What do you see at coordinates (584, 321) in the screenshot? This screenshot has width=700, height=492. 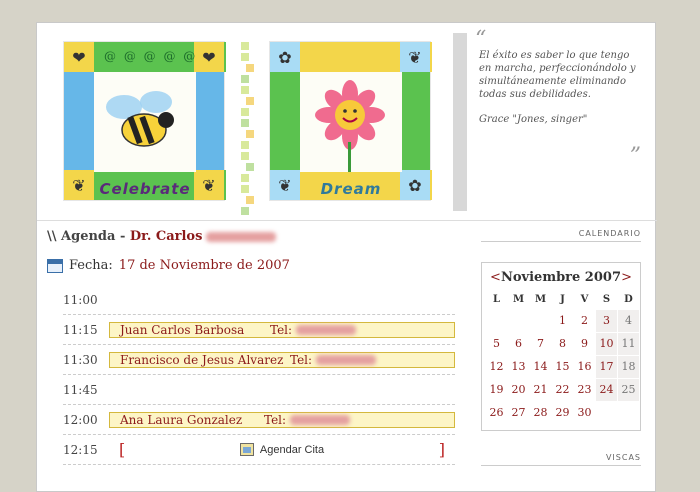 I see `calendar-day: 2` at bounding box center [584, 321].